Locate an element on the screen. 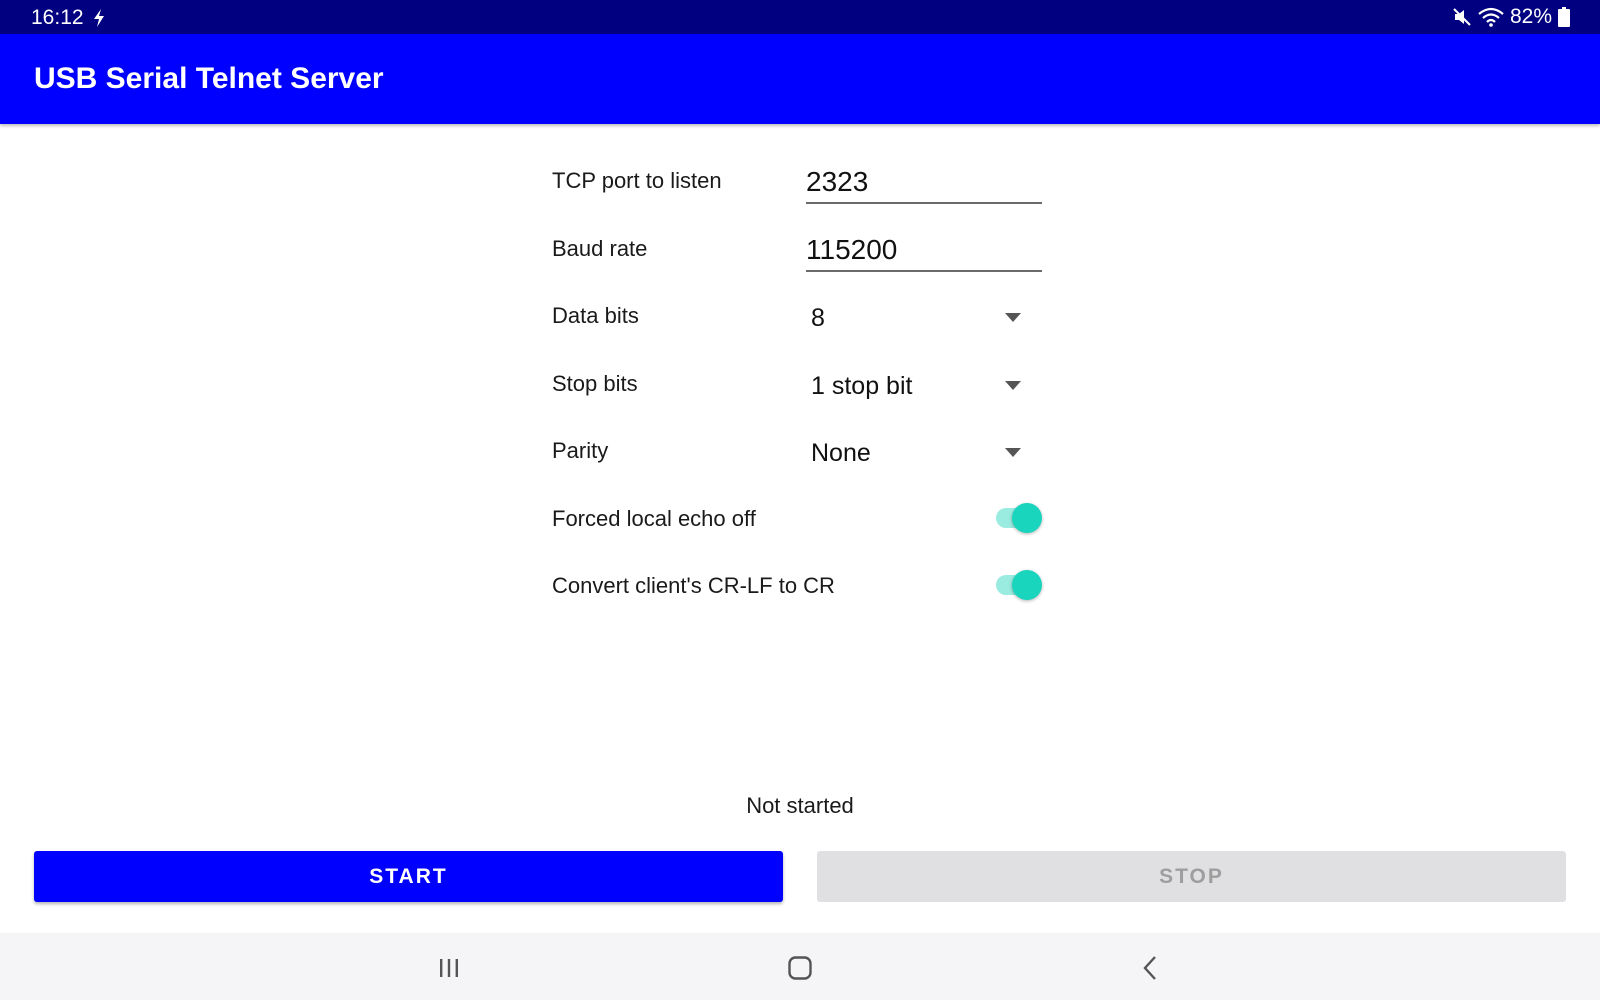 The height and width of the screenshot is (1000, 1600). navigation-bar is located at coordinates (800, 966).